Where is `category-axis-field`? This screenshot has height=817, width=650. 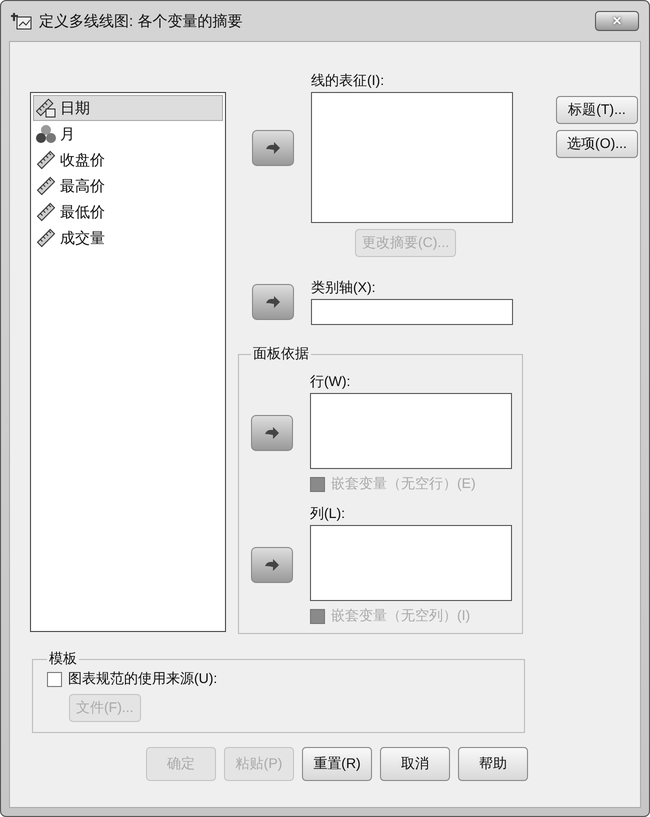 category-axis-field is located at coordinates (412, 312).